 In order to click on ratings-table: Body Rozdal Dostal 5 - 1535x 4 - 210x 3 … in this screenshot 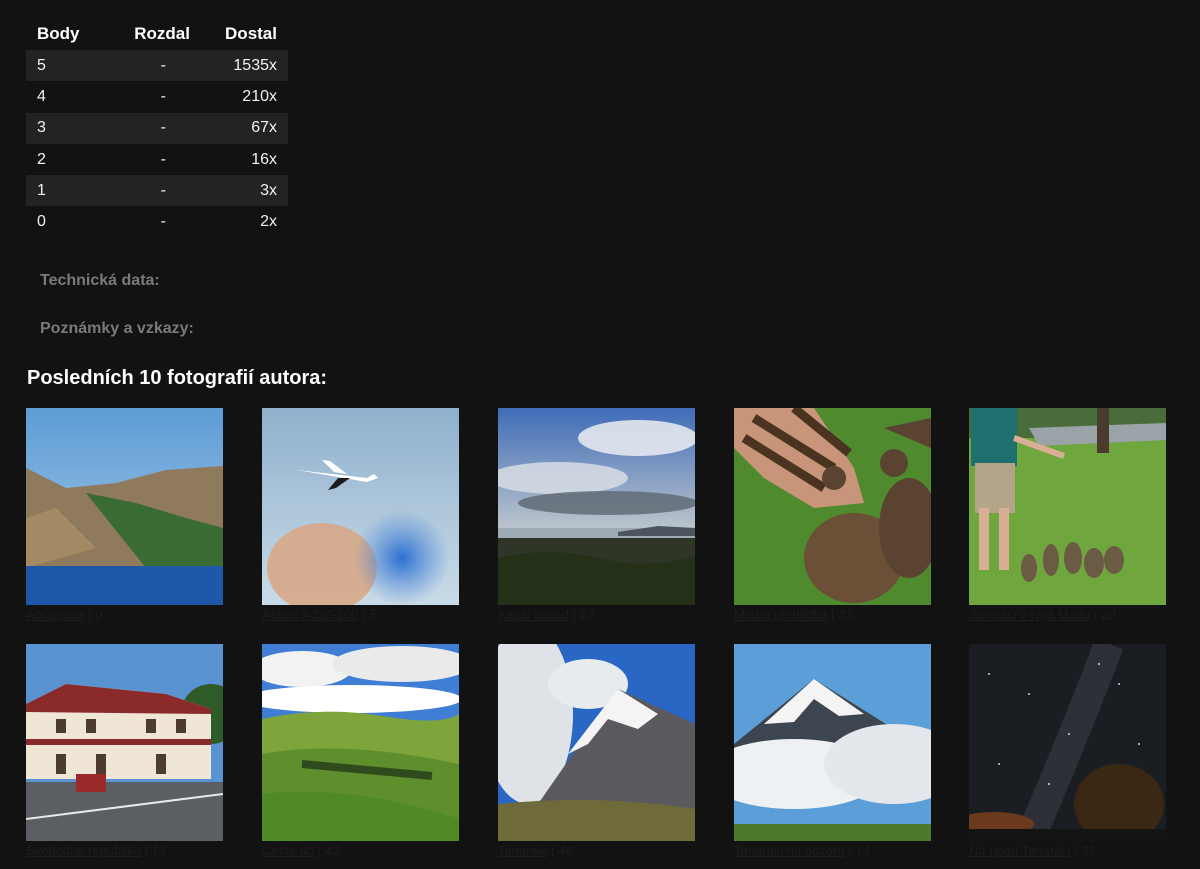, I will do `click(157, 128)`.